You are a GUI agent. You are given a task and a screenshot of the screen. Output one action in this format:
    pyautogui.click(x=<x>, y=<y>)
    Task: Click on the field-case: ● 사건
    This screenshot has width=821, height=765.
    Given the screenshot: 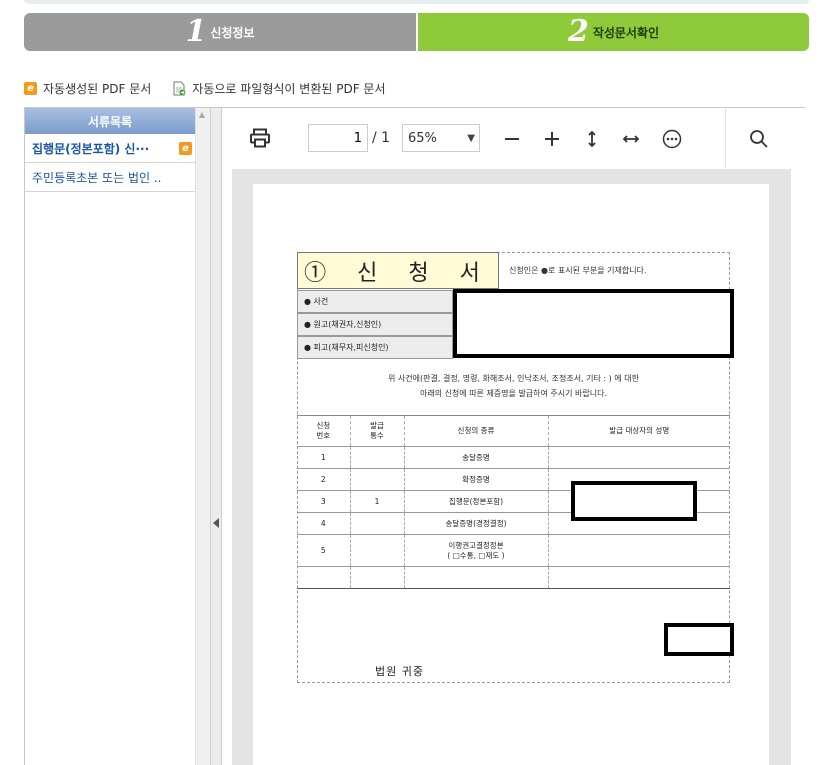 What is the action you would take?
    pyautogui.click(x=375, y=301)
    